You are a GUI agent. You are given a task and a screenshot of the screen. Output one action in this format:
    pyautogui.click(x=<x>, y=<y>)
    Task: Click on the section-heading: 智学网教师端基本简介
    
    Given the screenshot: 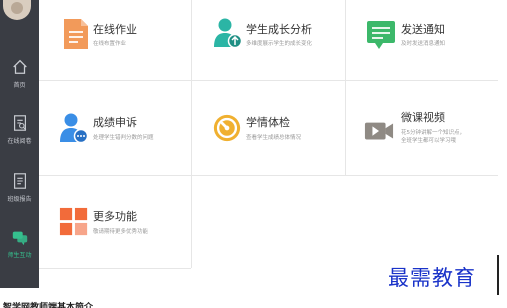 What is the action you would take?
    pyautogui.click(x=48, y=305)
    